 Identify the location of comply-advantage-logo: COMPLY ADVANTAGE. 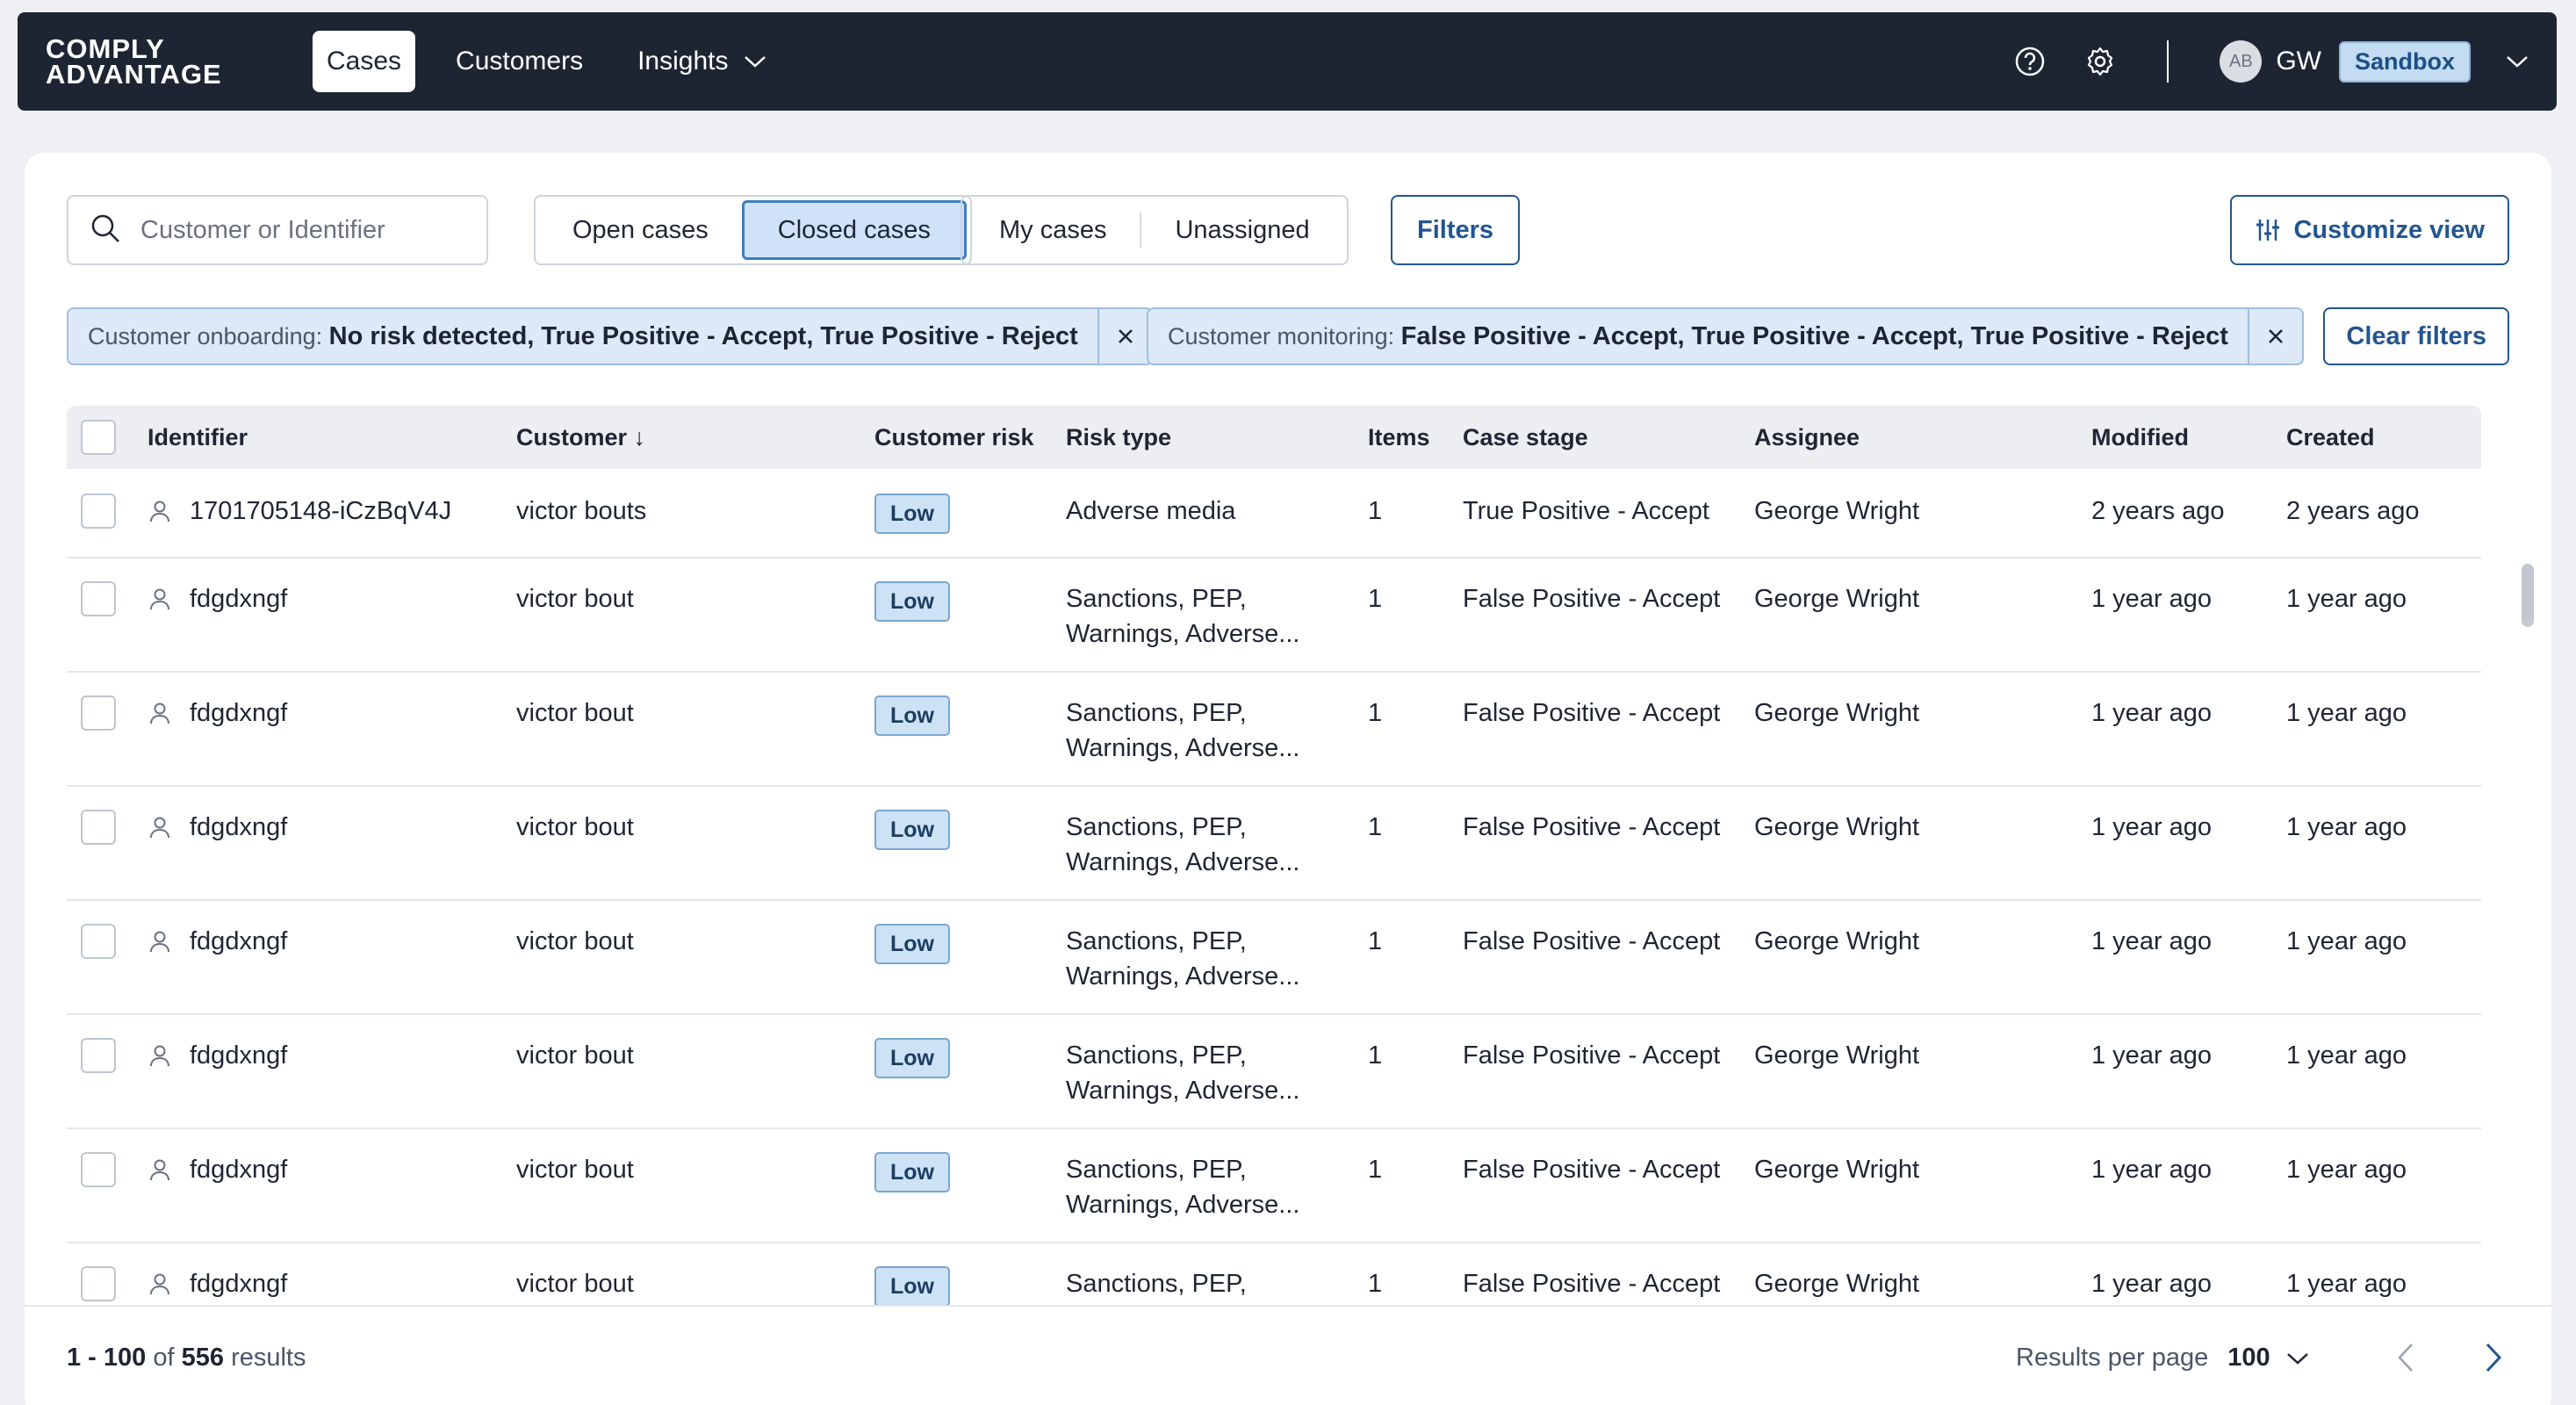
(151, 62).